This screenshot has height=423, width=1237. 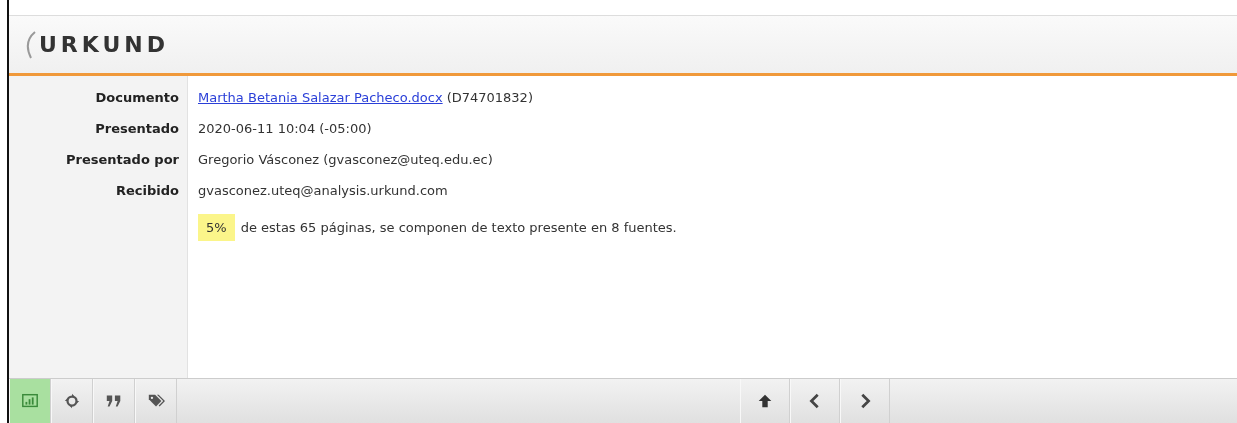 I want to click on field-label: Recibido, so click(x=147, y=191).